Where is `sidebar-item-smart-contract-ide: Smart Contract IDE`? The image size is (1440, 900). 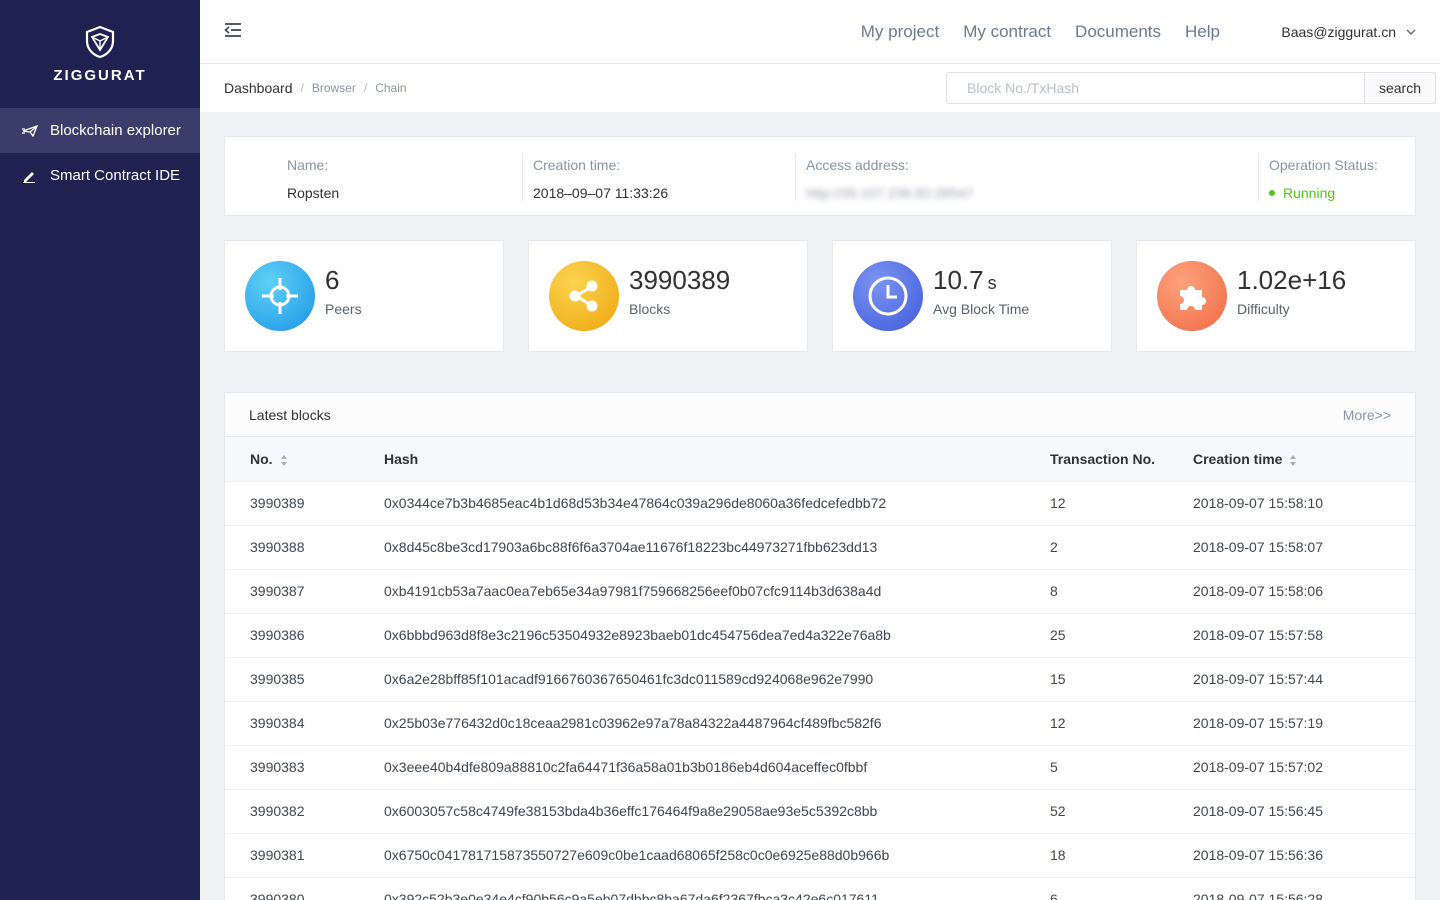 sidebar-item-smart-contract-ide: Smart Contract IDE is located at coordinates (100, 175).